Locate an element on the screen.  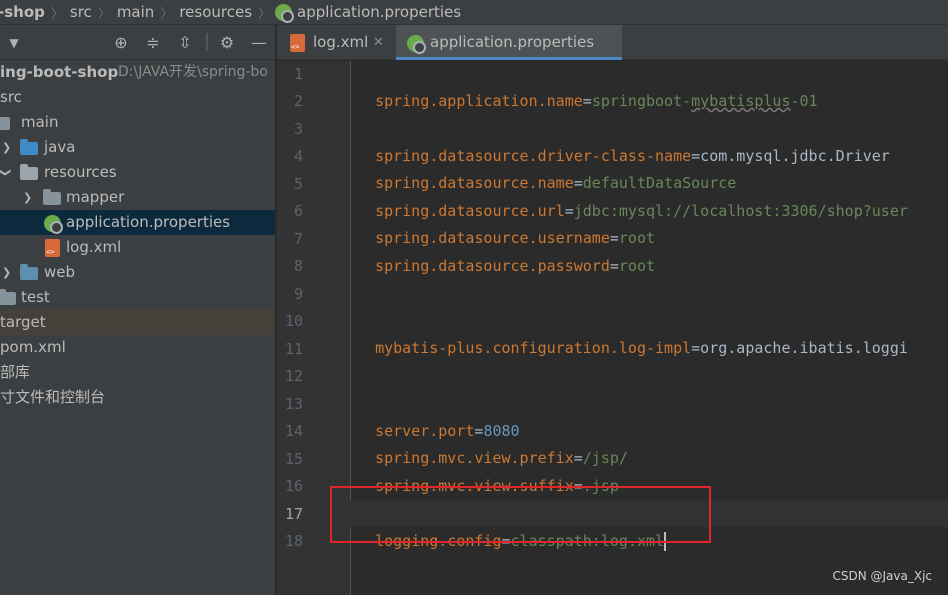
tree-item-target: target is located at coordinates (137, 322).